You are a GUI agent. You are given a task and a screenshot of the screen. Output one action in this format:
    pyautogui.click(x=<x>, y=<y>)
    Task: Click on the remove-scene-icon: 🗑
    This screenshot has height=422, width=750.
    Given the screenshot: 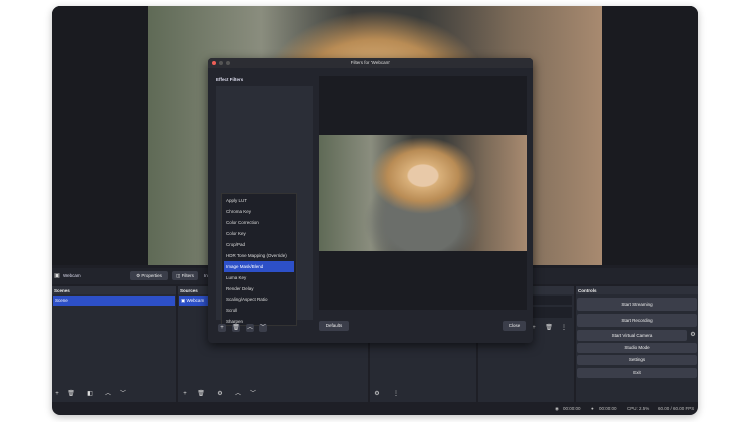 What is the action you would take?
    pyautogui.click(x=71, y=394)
    